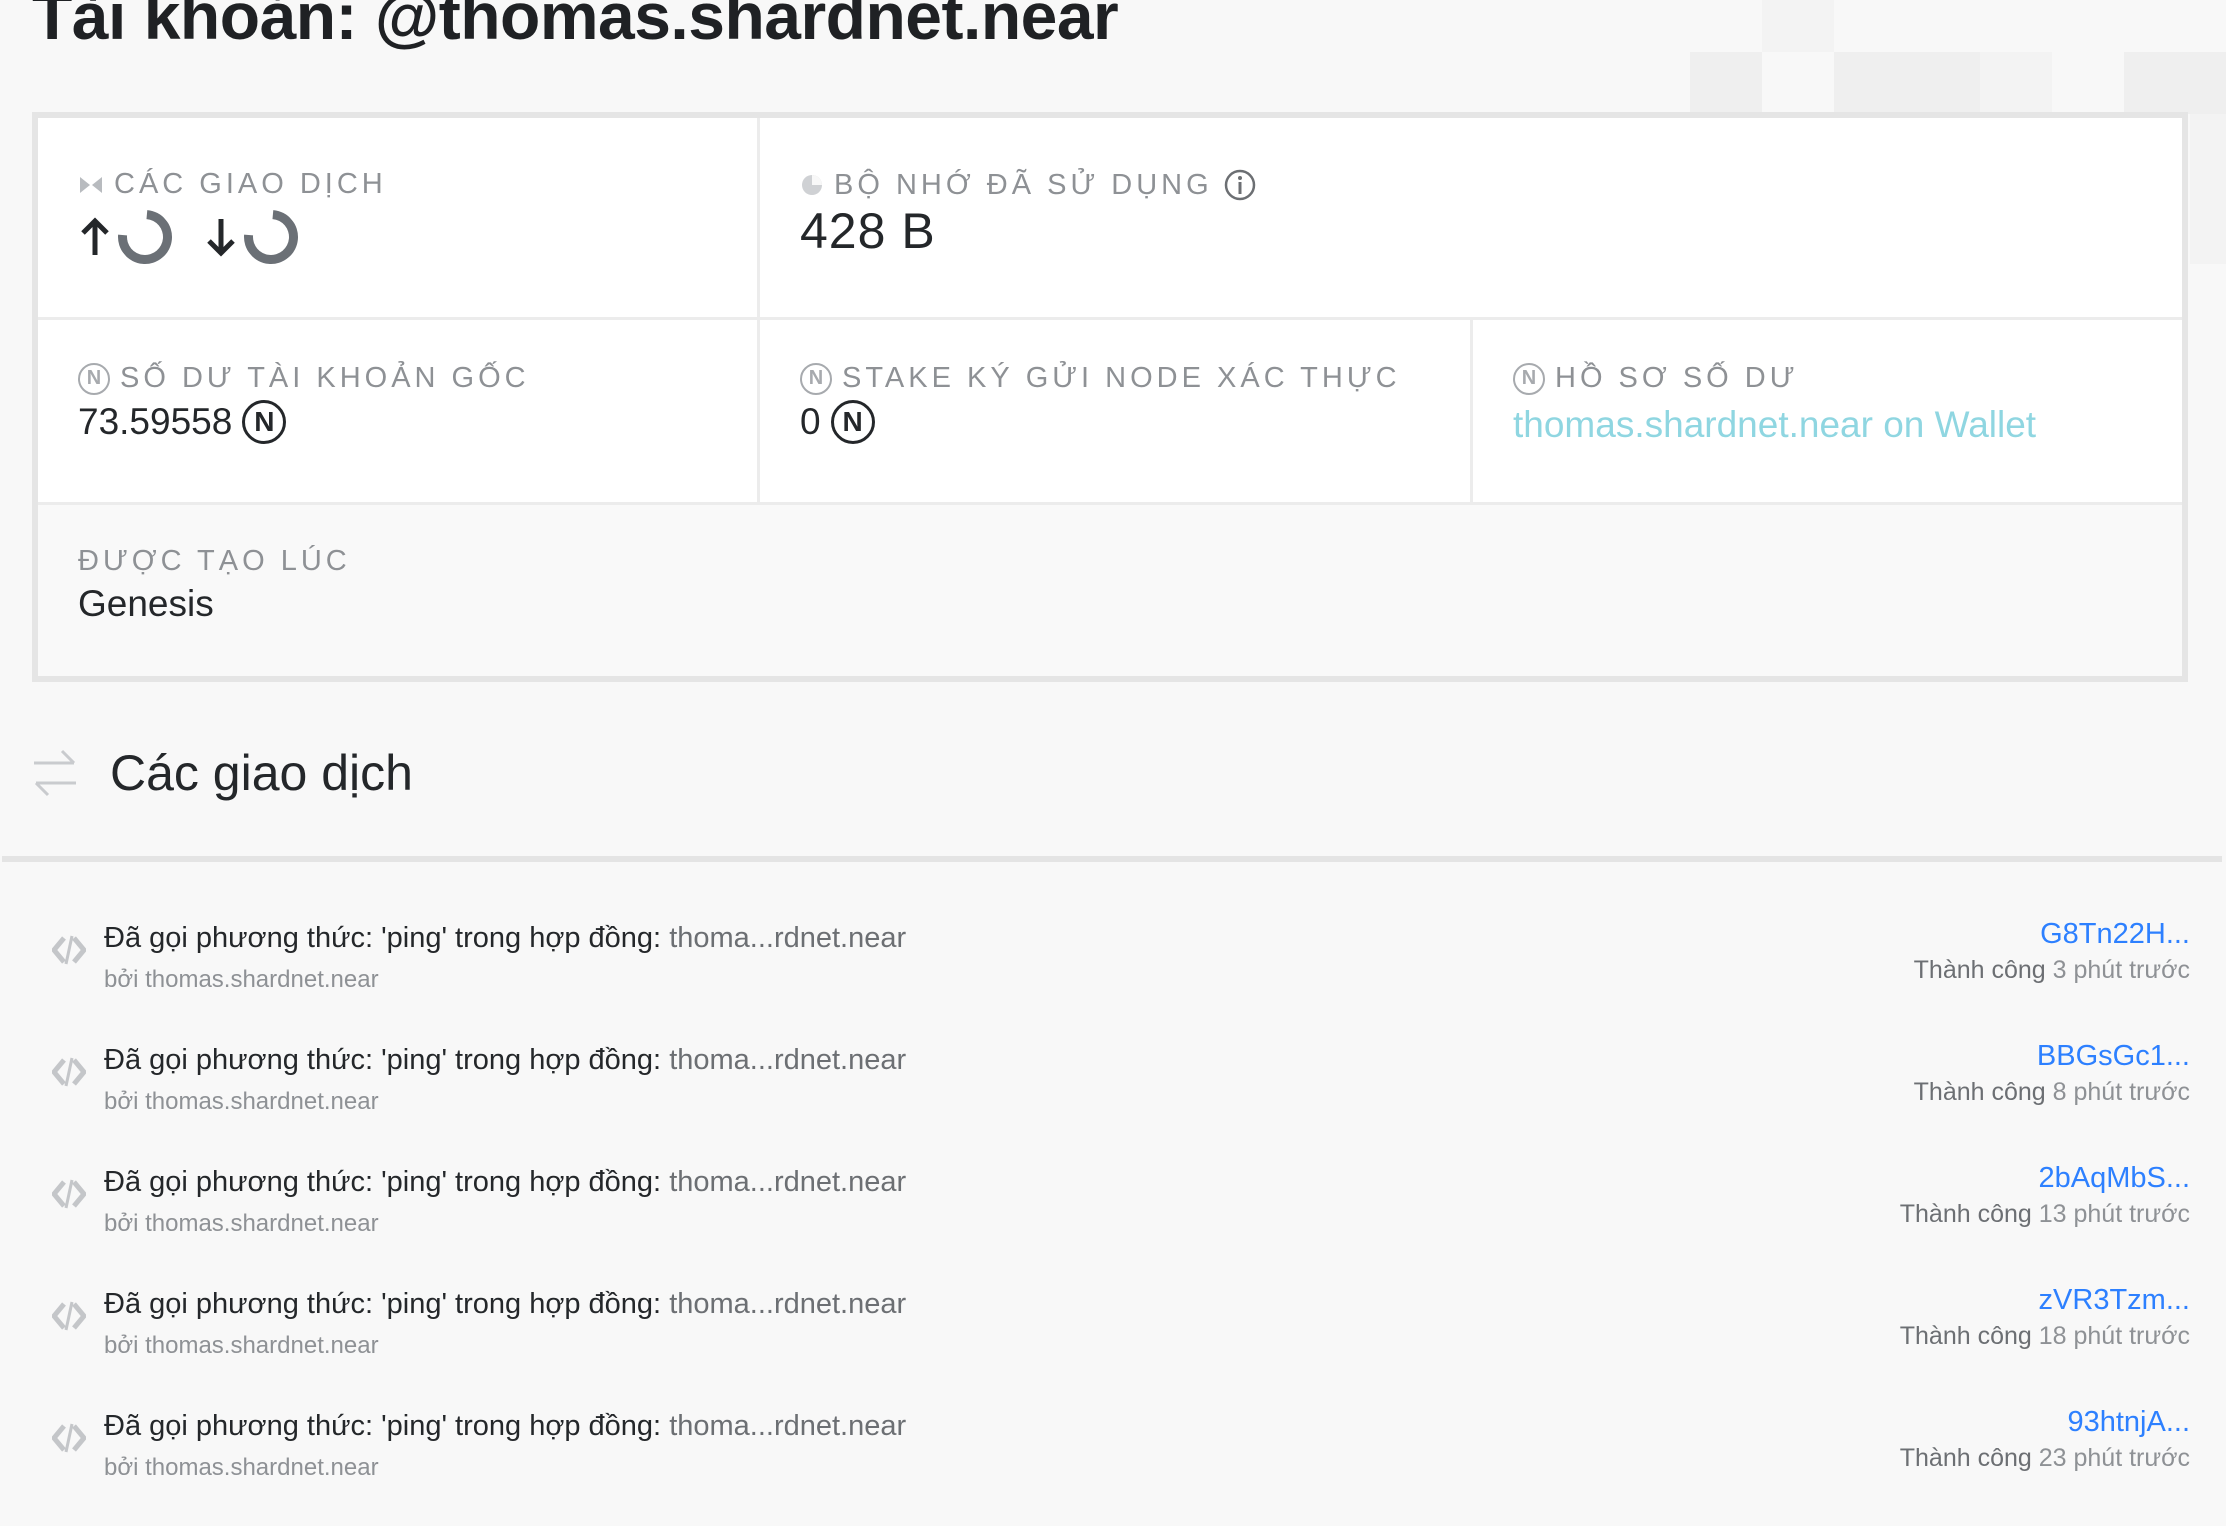 The width and height of the screenshot is (2226, 1526). What do you see at coordinates (1677, 378) in the screenshot?
I see `balance-profile-label: HỒ SƠ SỐ DƯ` at bounding box center [1677, 378].